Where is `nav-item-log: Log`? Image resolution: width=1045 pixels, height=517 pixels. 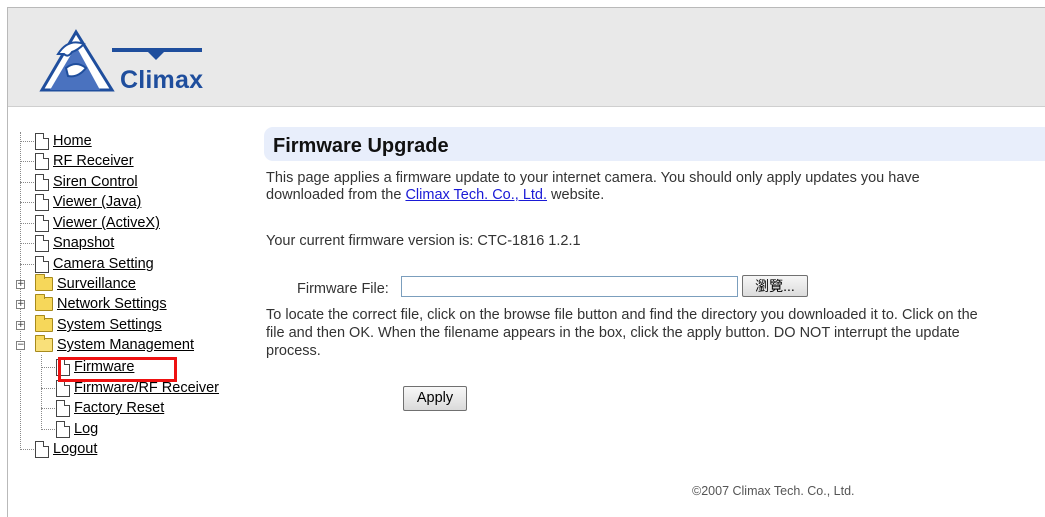
nav-item-log: Log is located at coordinates (77, 429).